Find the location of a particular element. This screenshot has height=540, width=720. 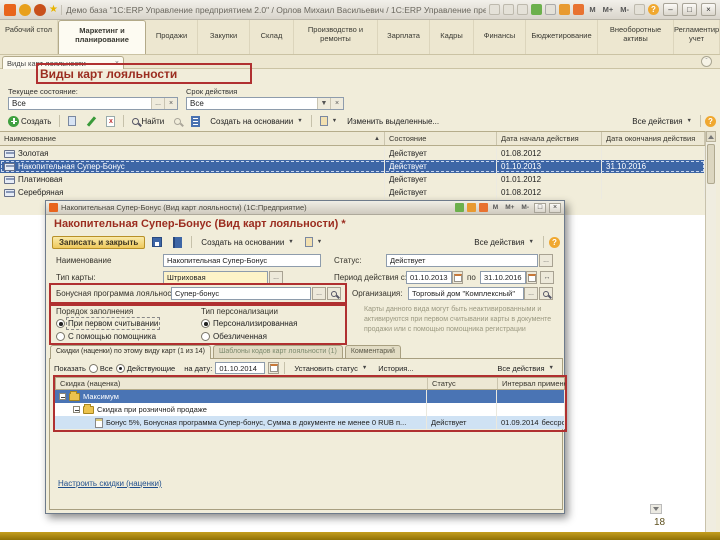

organization-field: Торговый дом "Комплексный" is located at coordinates (466, 293).